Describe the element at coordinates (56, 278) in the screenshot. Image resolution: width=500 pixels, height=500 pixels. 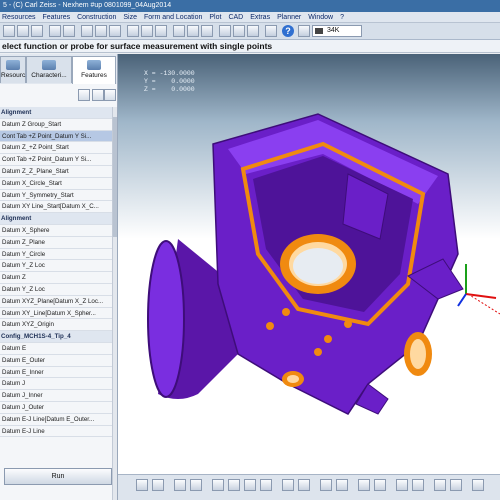
I see `tree-item: Datum Z` at that location.